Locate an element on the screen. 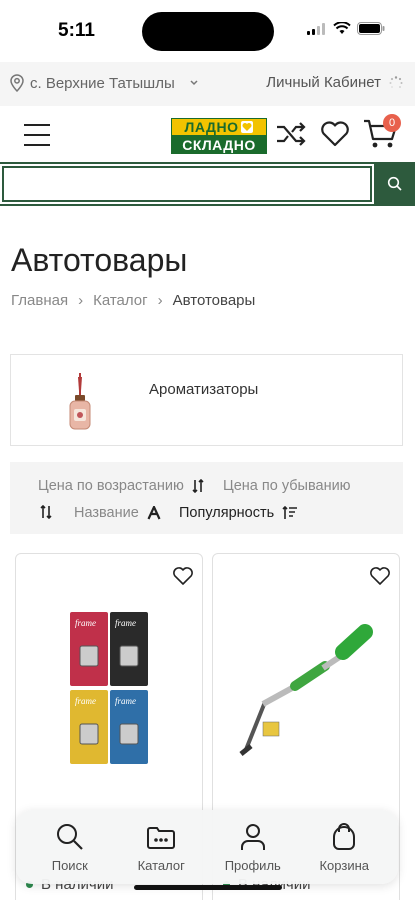  header-actions: 0 is located at coordinates (341, 133).